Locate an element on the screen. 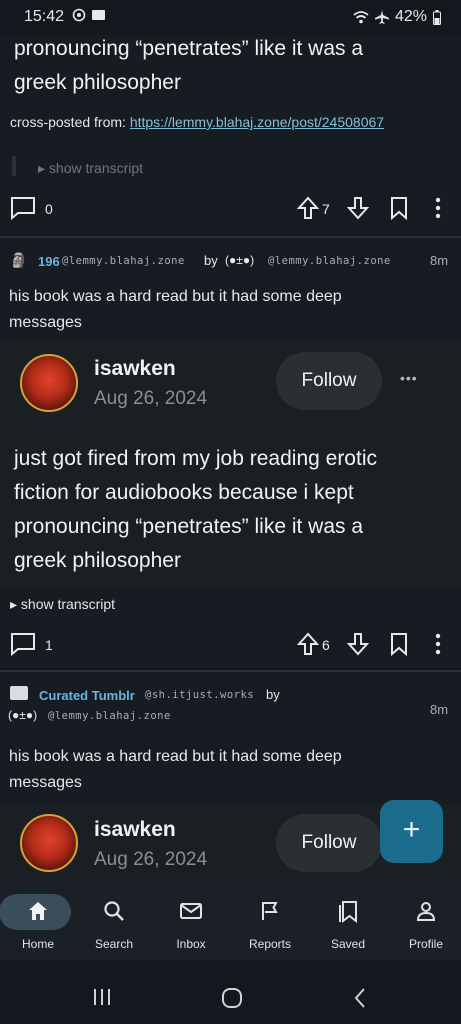 The width and height of the screenshot is (461, 1024). community-instance: @sh.itjust.works is located at coordinates (200, 695).